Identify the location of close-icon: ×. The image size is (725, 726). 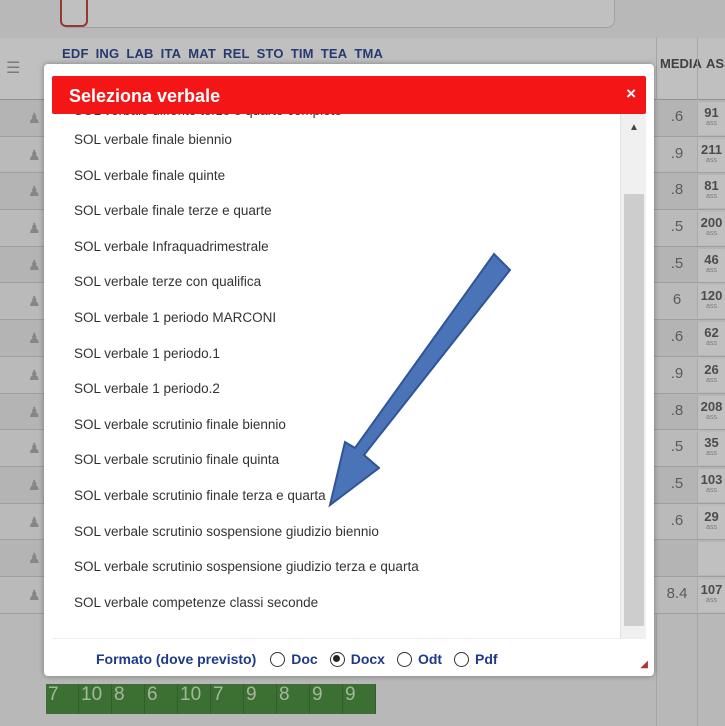
(631, 94).